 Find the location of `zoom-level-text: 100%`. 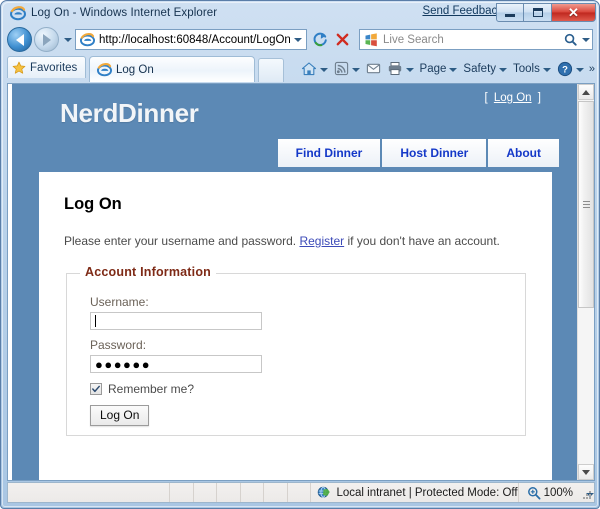

zoom-level-text: 100% is located at coordinates (558, 492).